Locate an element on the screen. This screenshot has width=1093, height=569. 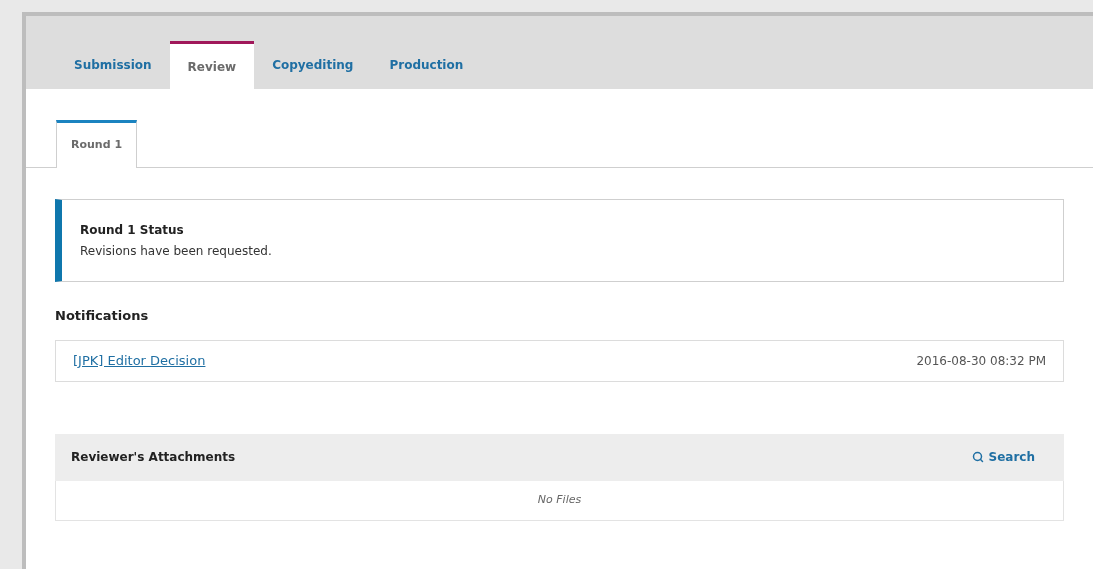
attachments-title: Reviewer's Attachments is located at coordinates (153, 457).